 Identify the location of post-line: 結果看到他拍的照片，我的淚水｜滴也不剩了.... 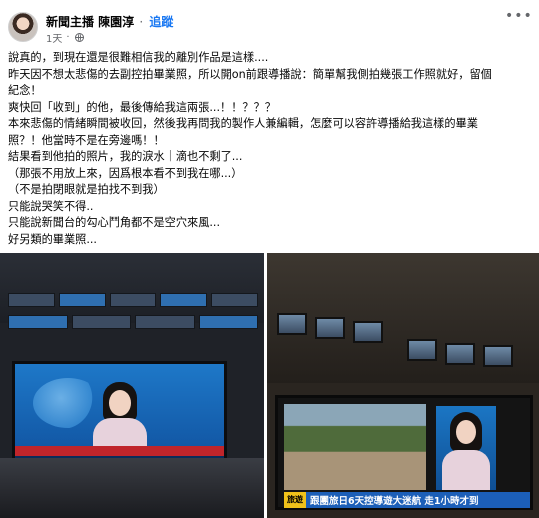
(125, 156).